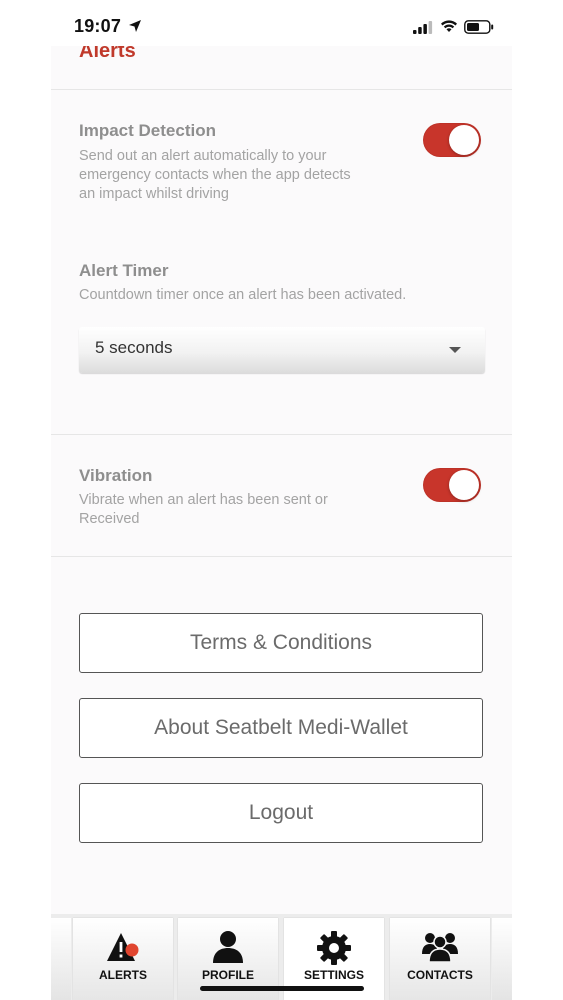 This screenshot has width=563, height=1000. Describe the element at coordinates (281, 813) in the screenshot. I see `logout-button: Logout` at that location.